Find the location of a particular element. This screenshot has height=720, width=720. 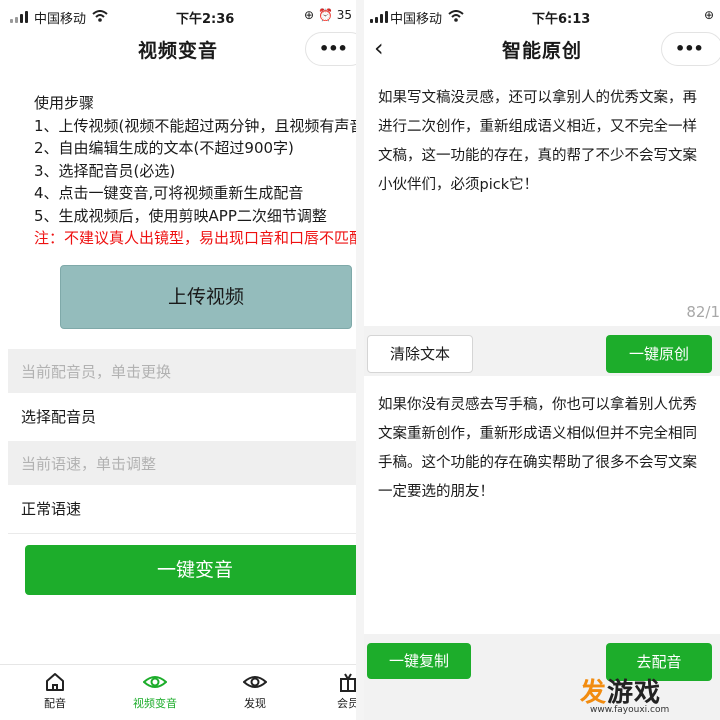

speech-speed-placeholder: 当前语速，单击调整 is located at coordinates (89, 464).